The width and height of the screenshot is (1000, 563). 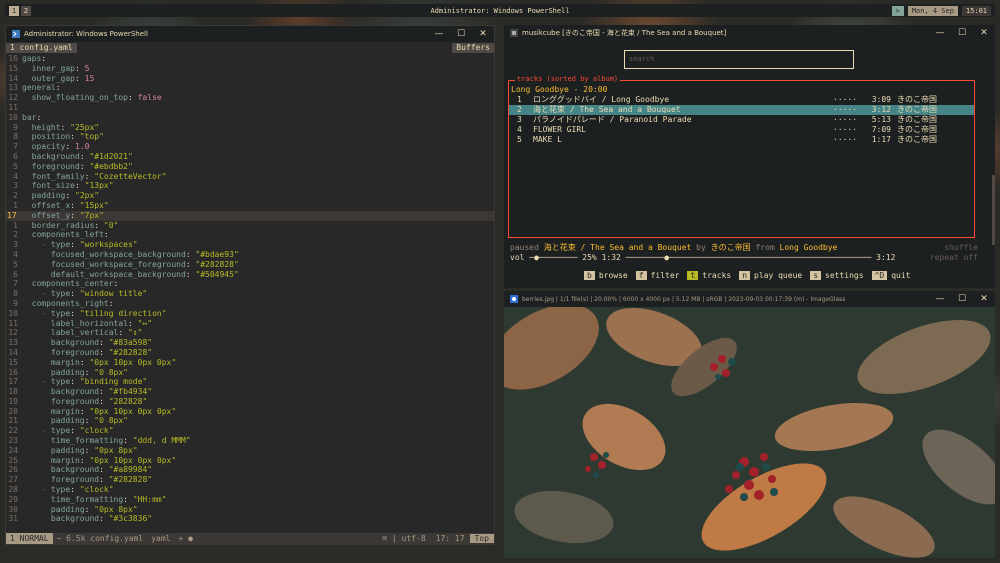 I want to click on editor-line: 11, so click(x=250, y=108).